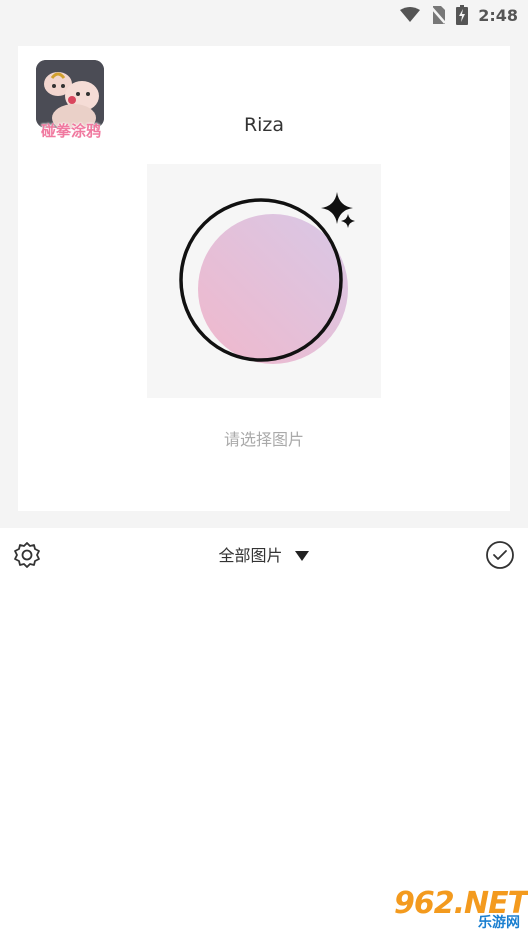 The height and width of the screenshot is (938, 528). I want to click on watermark: 962.NET 乐游网, so click(458, 910).